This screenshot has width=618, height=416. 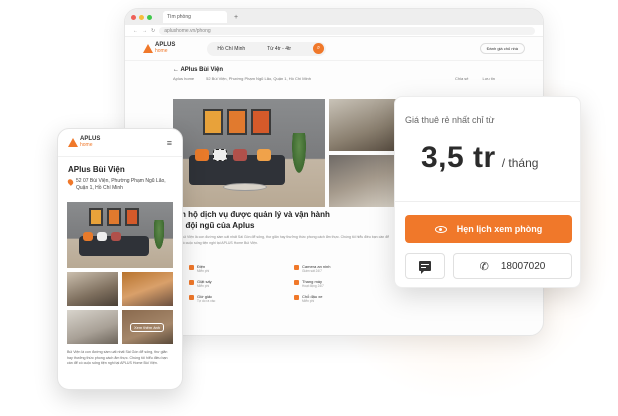 What do you see at coordinates (458, 157) in the screenshot?
I see `price-value: 3,5 tr` at bounding box center [458, 157].